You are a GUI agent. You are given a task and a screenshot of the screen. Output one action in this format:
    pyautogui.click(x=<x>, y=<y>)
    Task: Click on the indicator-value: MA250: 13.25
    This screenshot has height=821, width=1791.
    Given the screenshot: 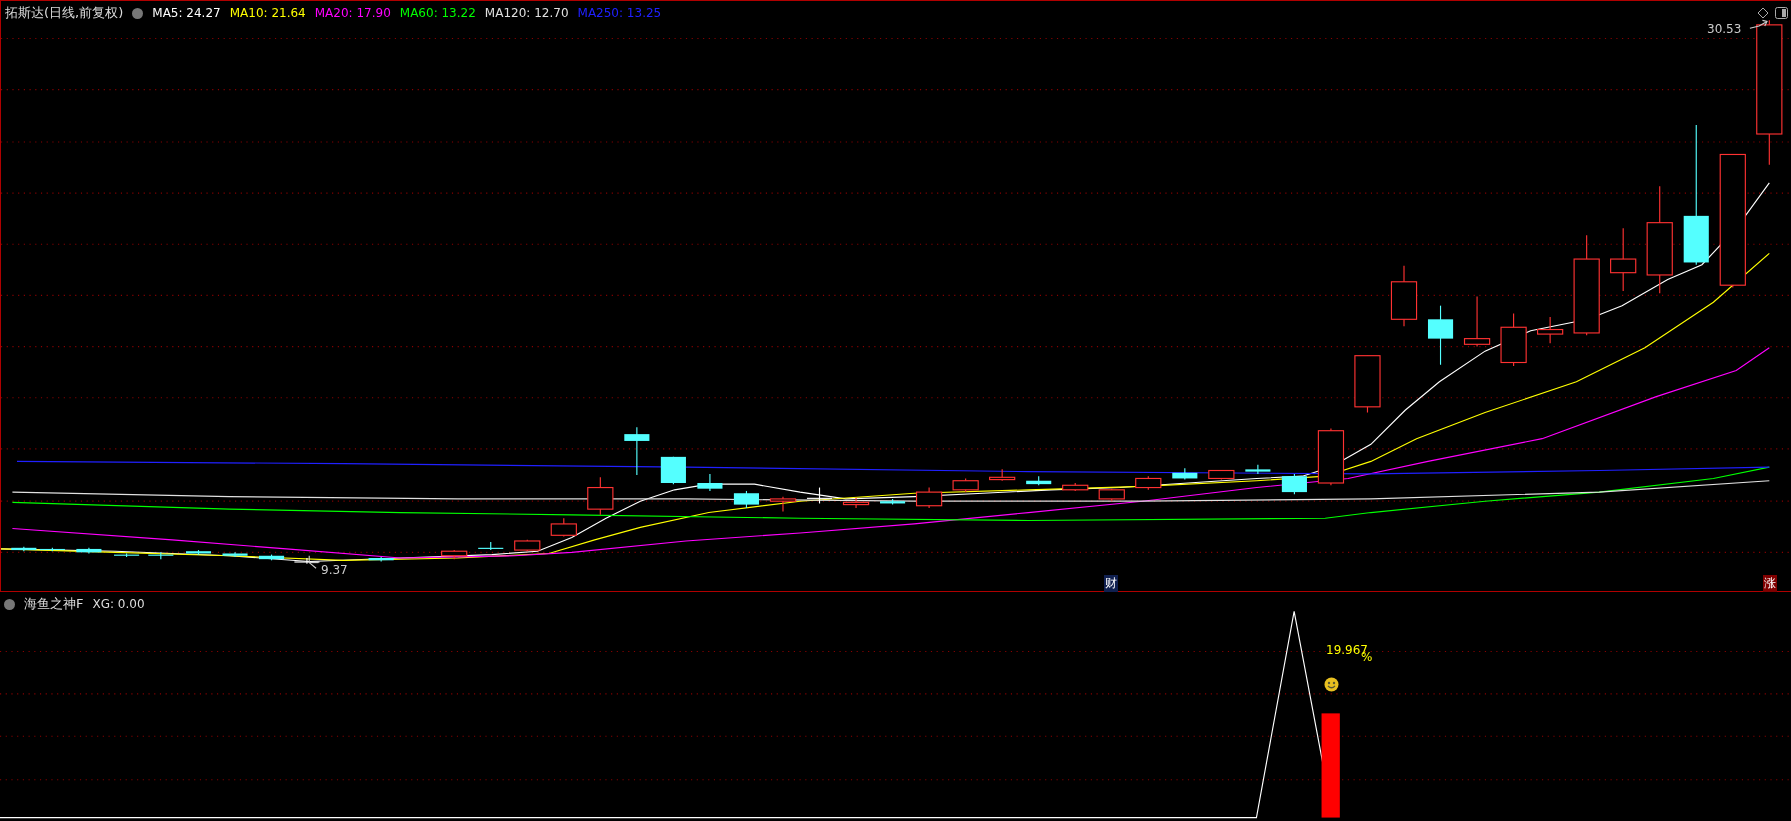 What is the action you would take?
    pyautogui.click(x=619, y=13)
    